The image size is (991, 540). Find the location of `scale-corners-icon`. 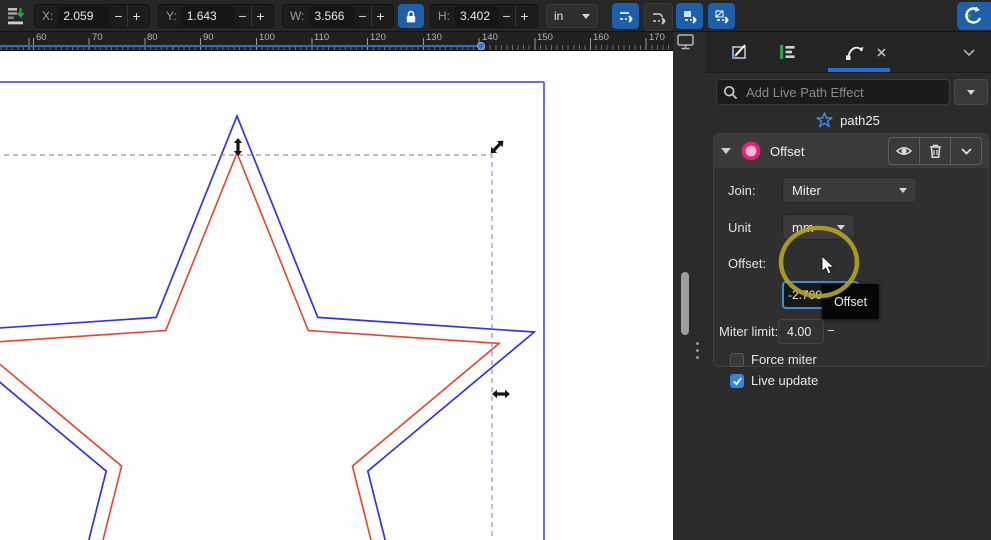

scale-corners-icon is located at coordinates (659, 19).